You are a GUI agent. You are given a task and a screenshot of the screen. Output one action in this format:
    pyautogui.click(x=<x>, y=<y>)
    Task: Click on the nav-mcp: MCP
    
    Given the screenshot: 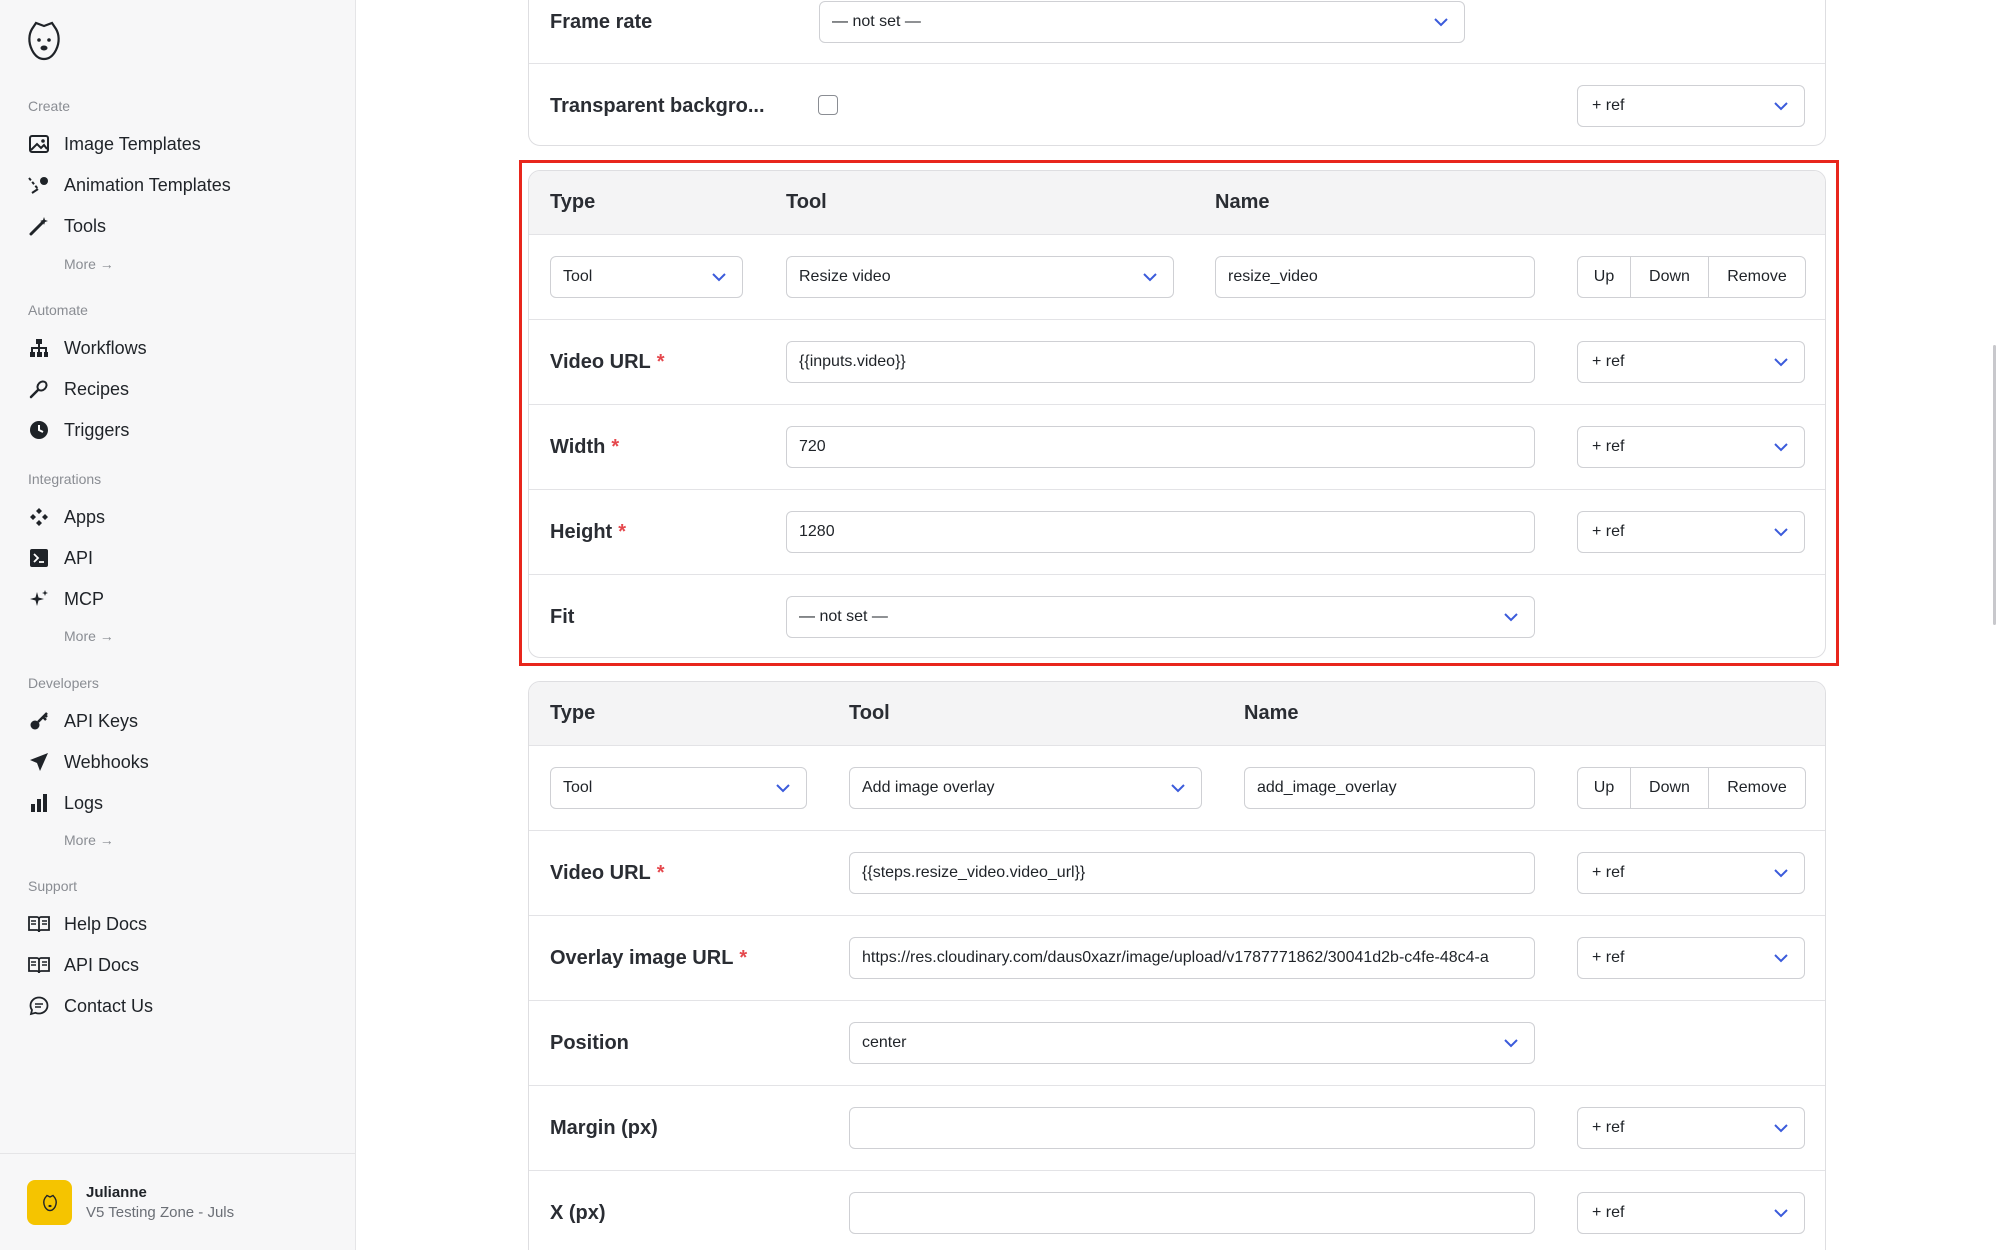 What is the action you would take?
    pyautogui.click(x=66, y=599)
    